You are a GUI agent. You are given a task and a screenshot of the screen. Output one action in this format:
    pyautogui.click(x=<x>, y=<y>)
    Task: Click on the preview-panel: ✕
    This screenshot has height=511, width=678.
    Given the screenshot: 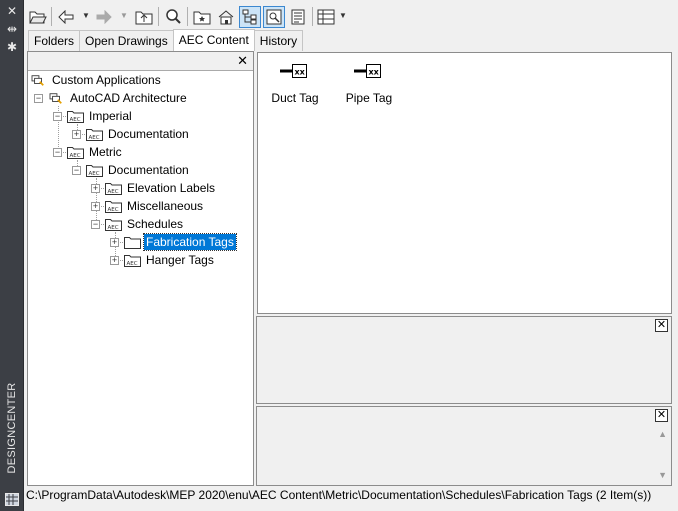 What is the action you would take?
    pyautogui.click(x=464, y=360)
    